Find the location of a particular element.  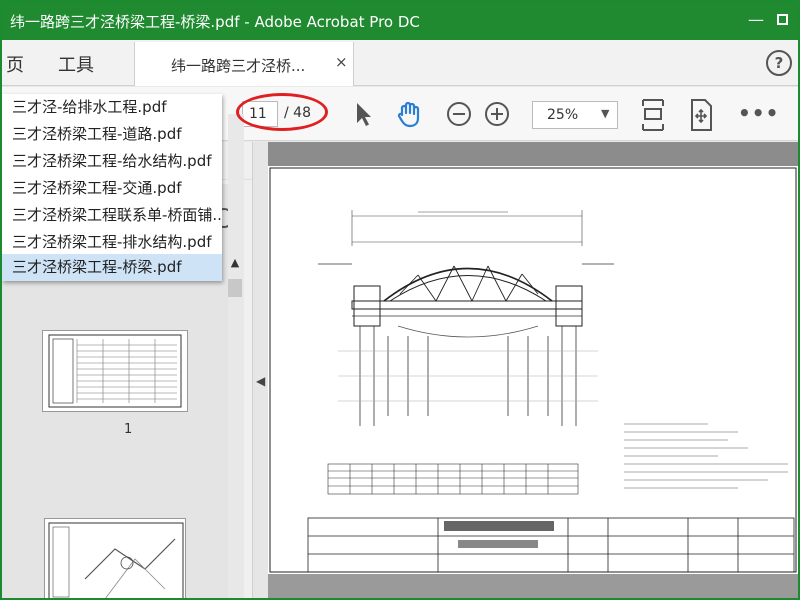

thumbnail-table-drawing is located at coordinates (115, 371).